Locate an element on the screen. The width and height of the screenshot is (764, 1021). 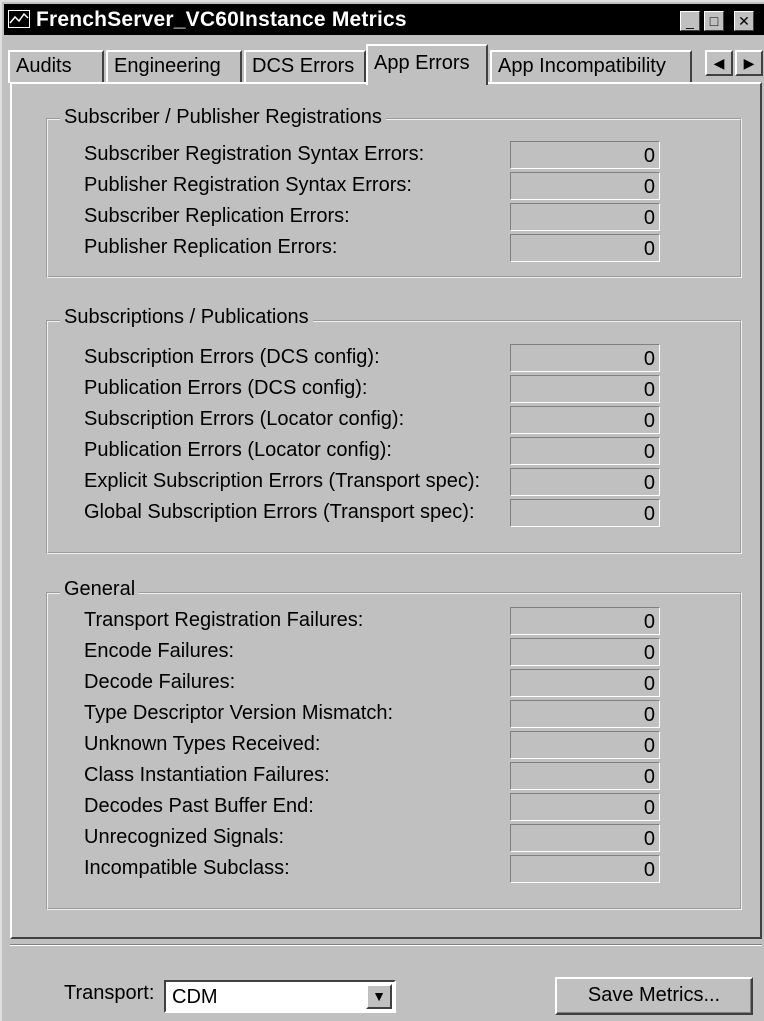
tab-app-incompatibility: App Incompatibility is located at coordinates (591, 66).